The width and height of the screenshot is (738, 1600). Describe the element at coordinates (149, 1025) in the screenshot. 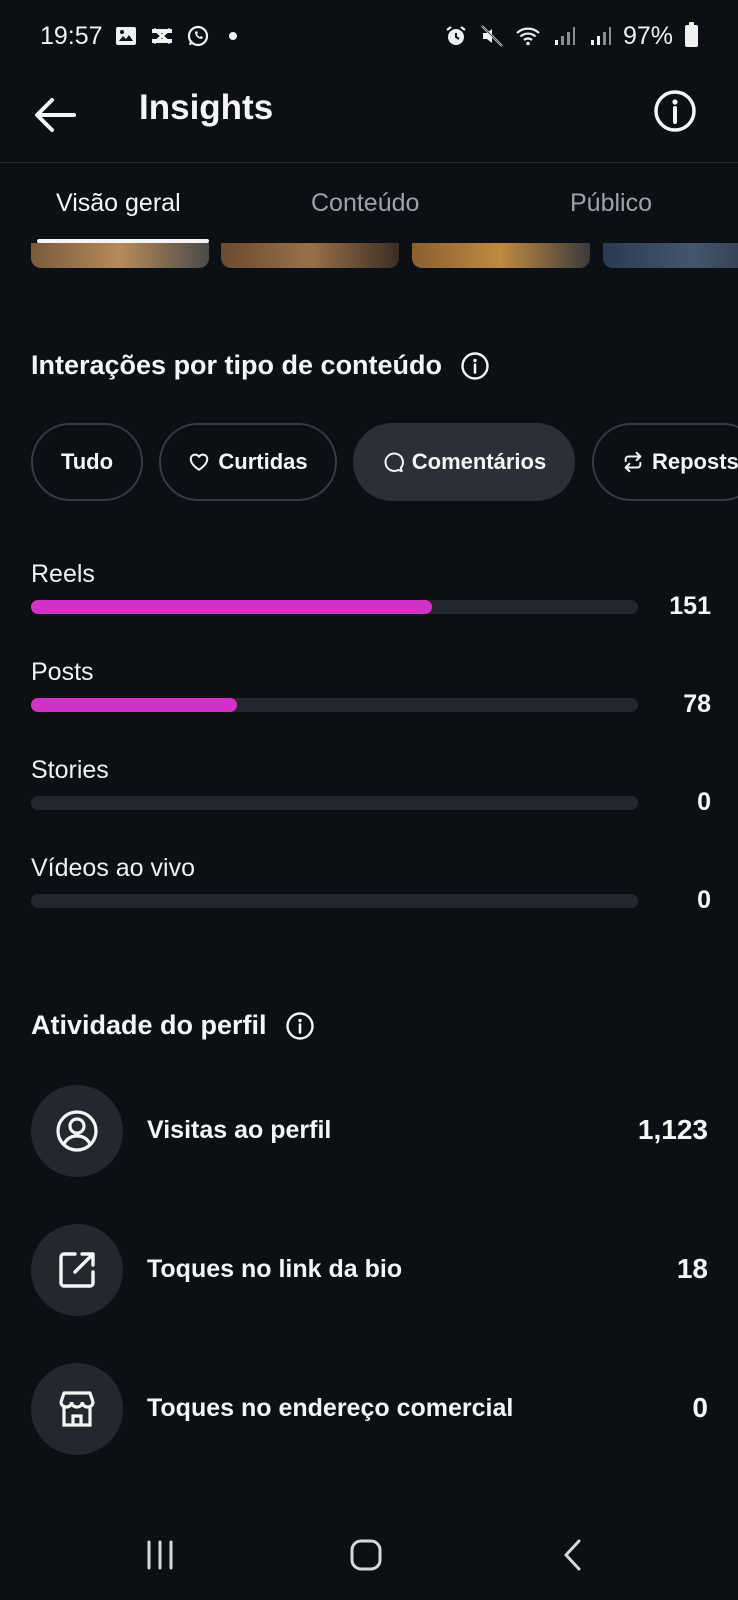

I see `profile-activity-title-text: Atividade do perfil` at that location.